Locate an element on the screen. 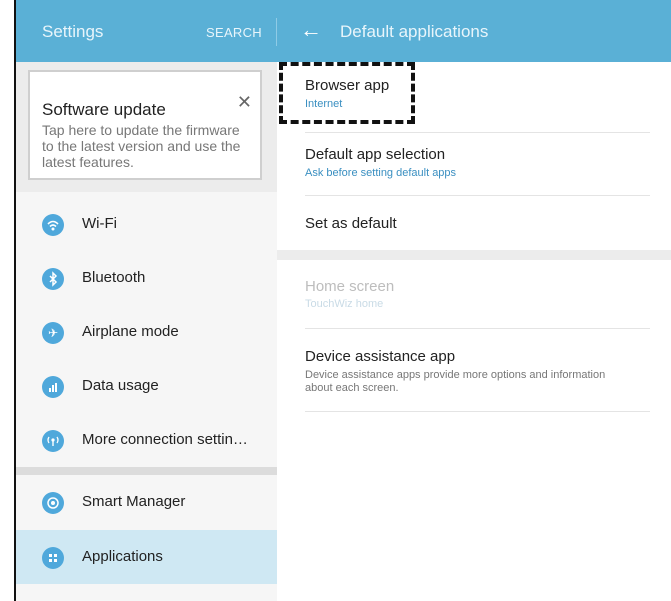  device-group: Smart Manager Applications is located at coordinates (146, 538).